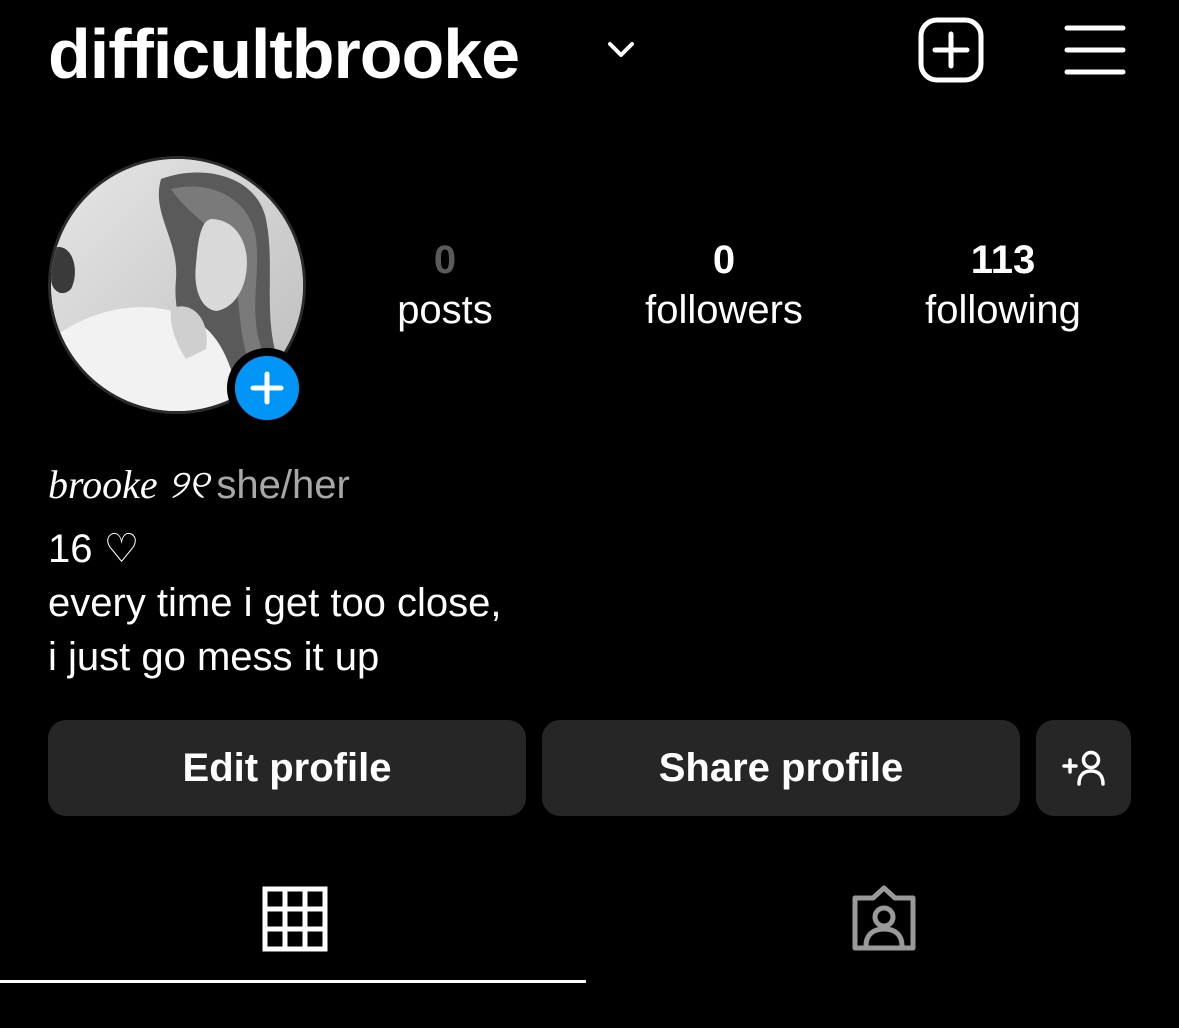  Describe the element at coordinates (287, 768) in the screenshot. I see `edit-profile-button: Edit profile` at that location.